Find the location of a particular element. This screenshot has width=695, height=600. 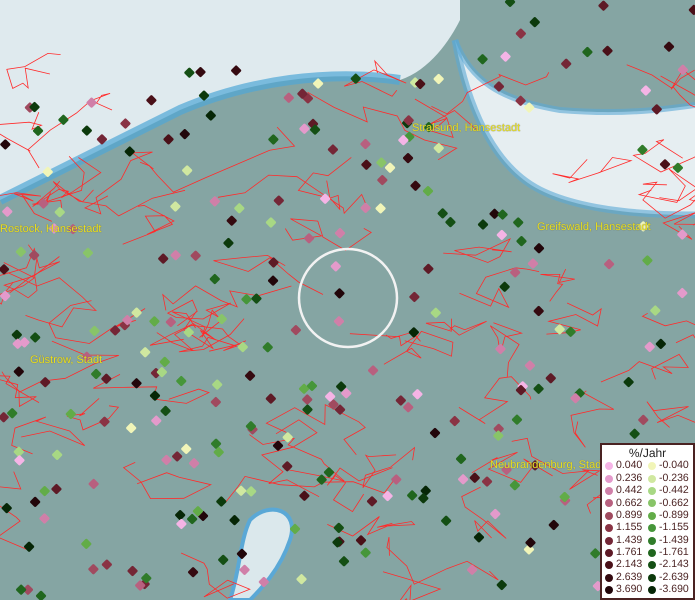

legend-title: %/Jahr is located at coordinates (648, 453).